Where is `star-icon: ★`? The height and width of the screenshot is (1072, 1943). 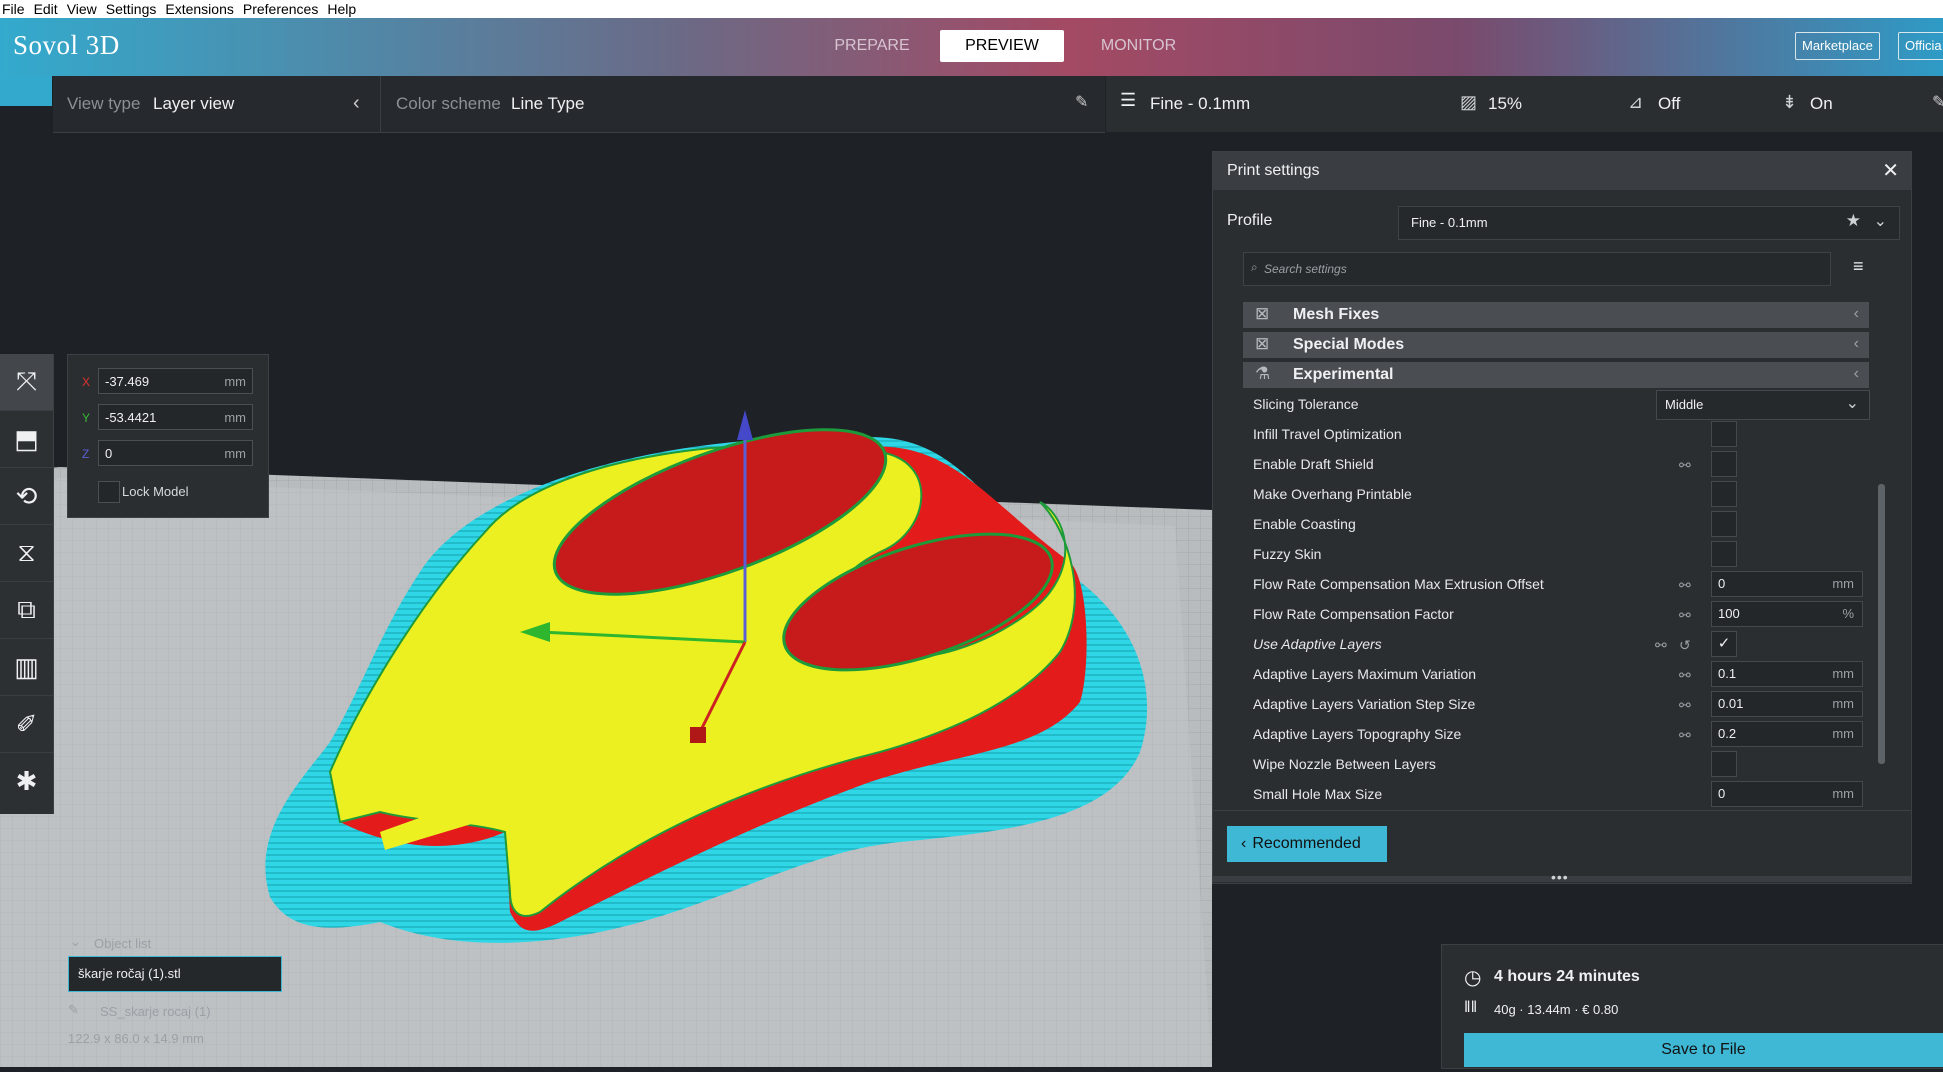
star-icon: ★ is located at coordinates (1853, 221).